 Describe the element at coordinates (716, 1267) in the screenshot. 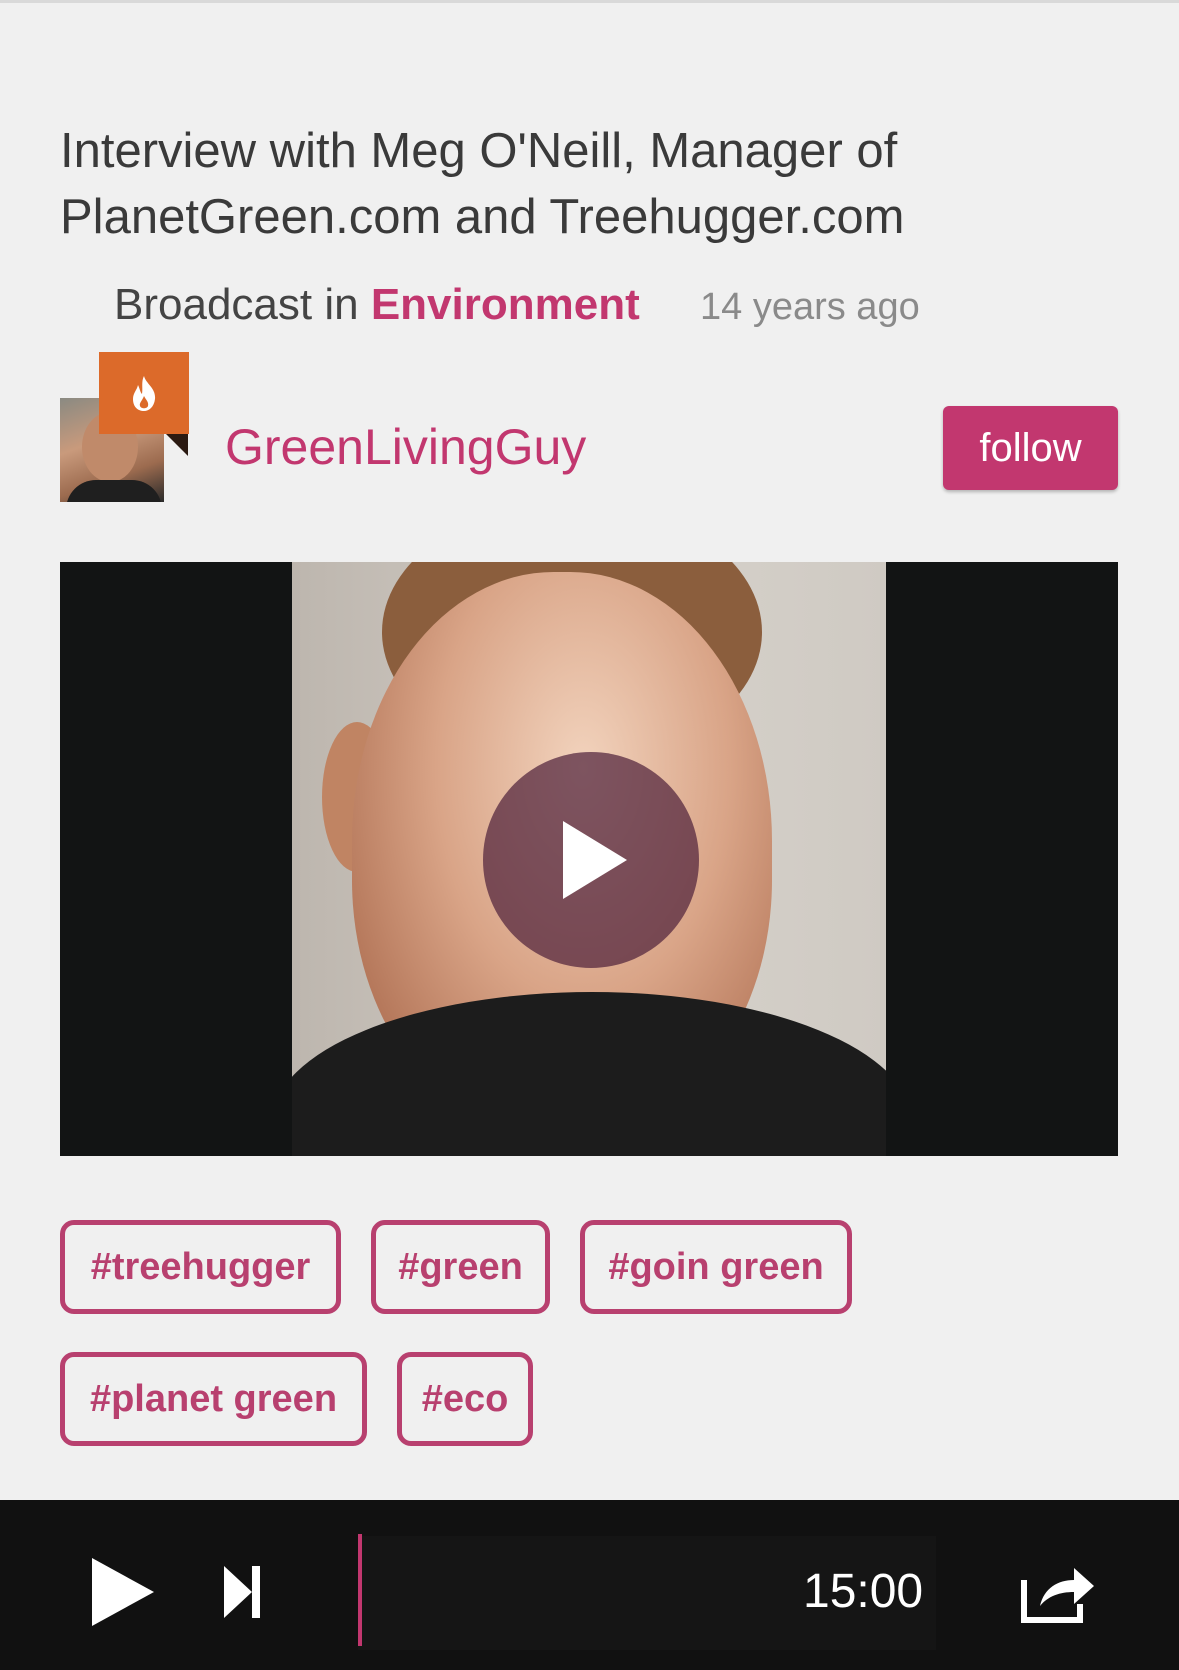

I see `tag-chip: #goin green` at that location.